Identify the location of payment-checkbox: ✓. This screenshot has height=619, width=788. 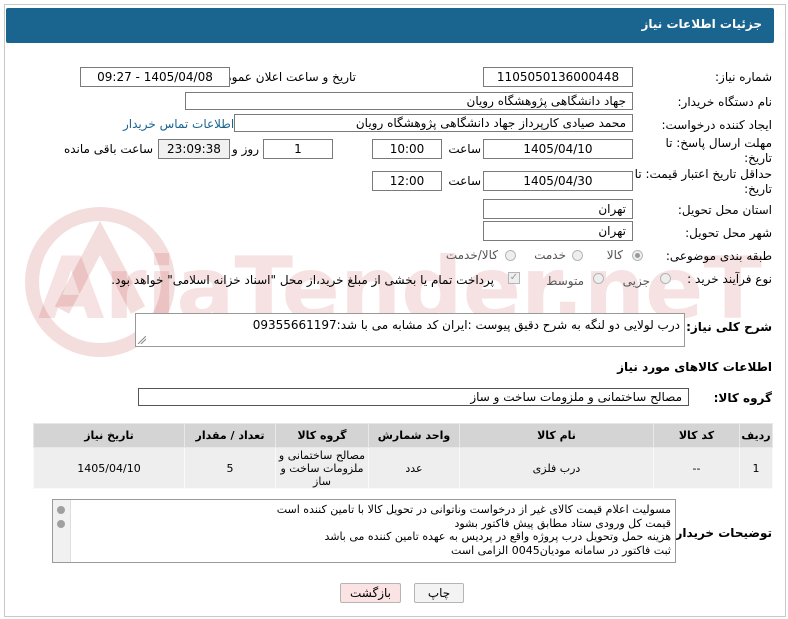
(514, 278).